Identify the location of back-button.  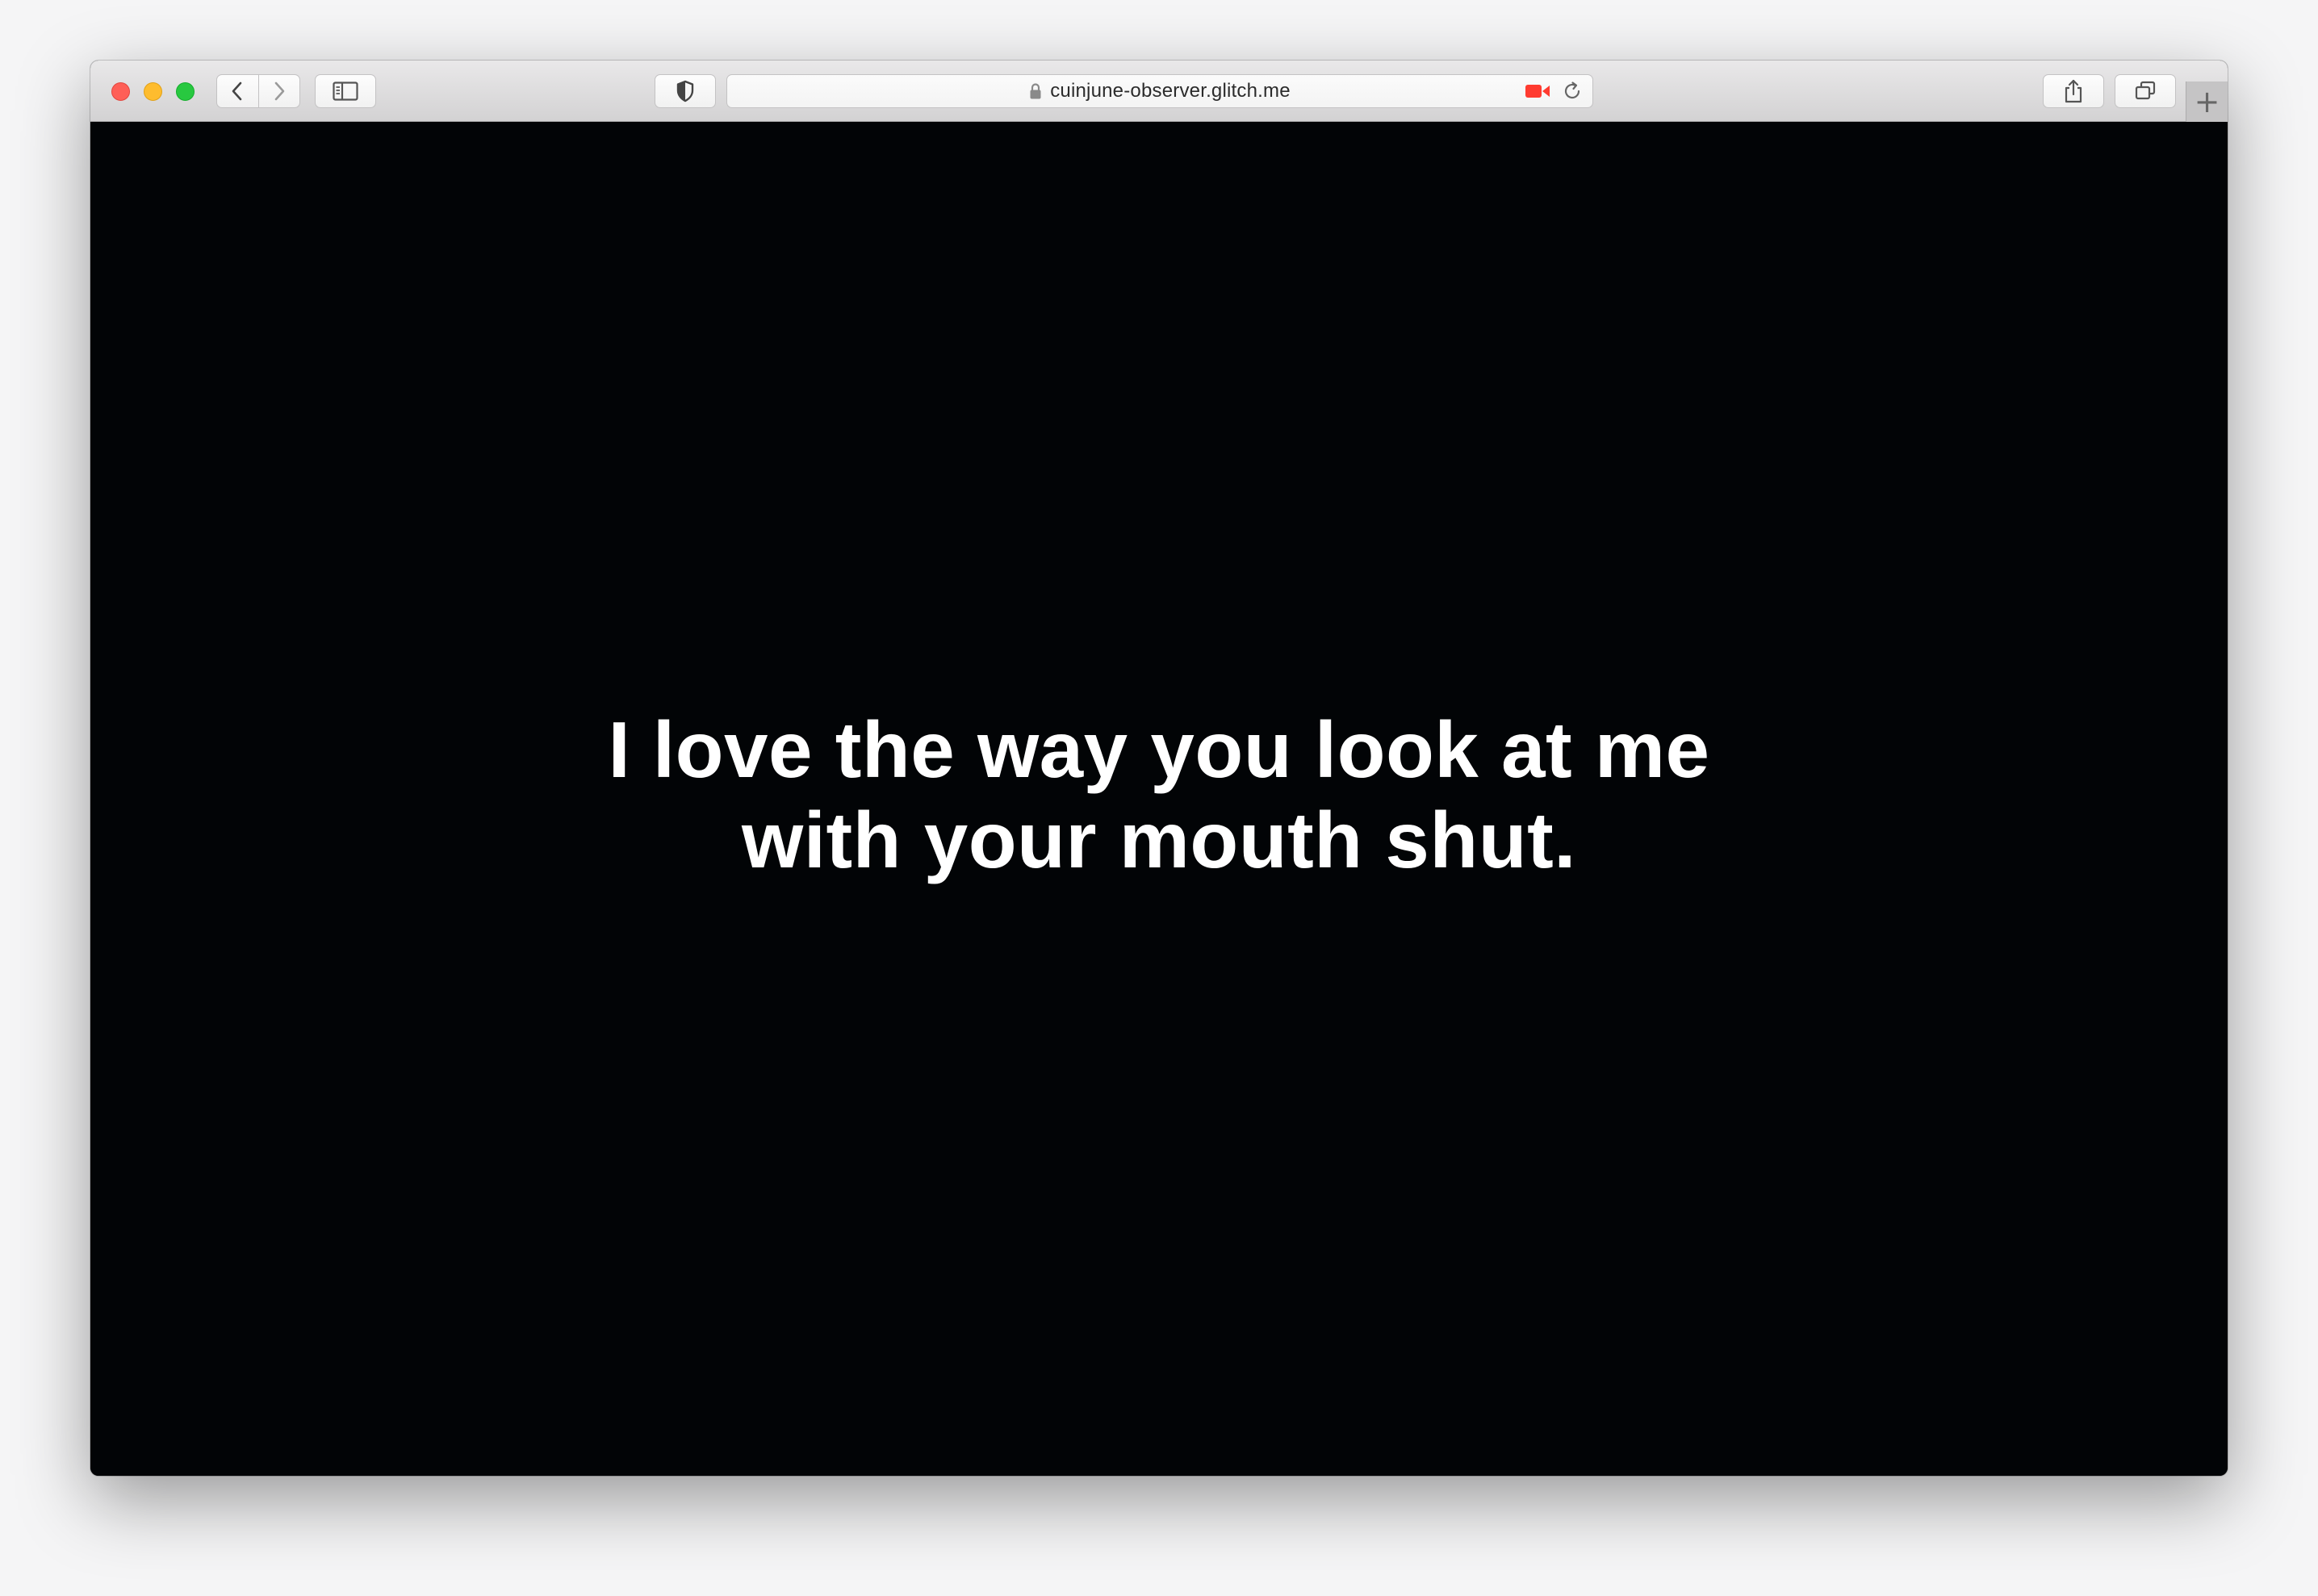
(238, 91).